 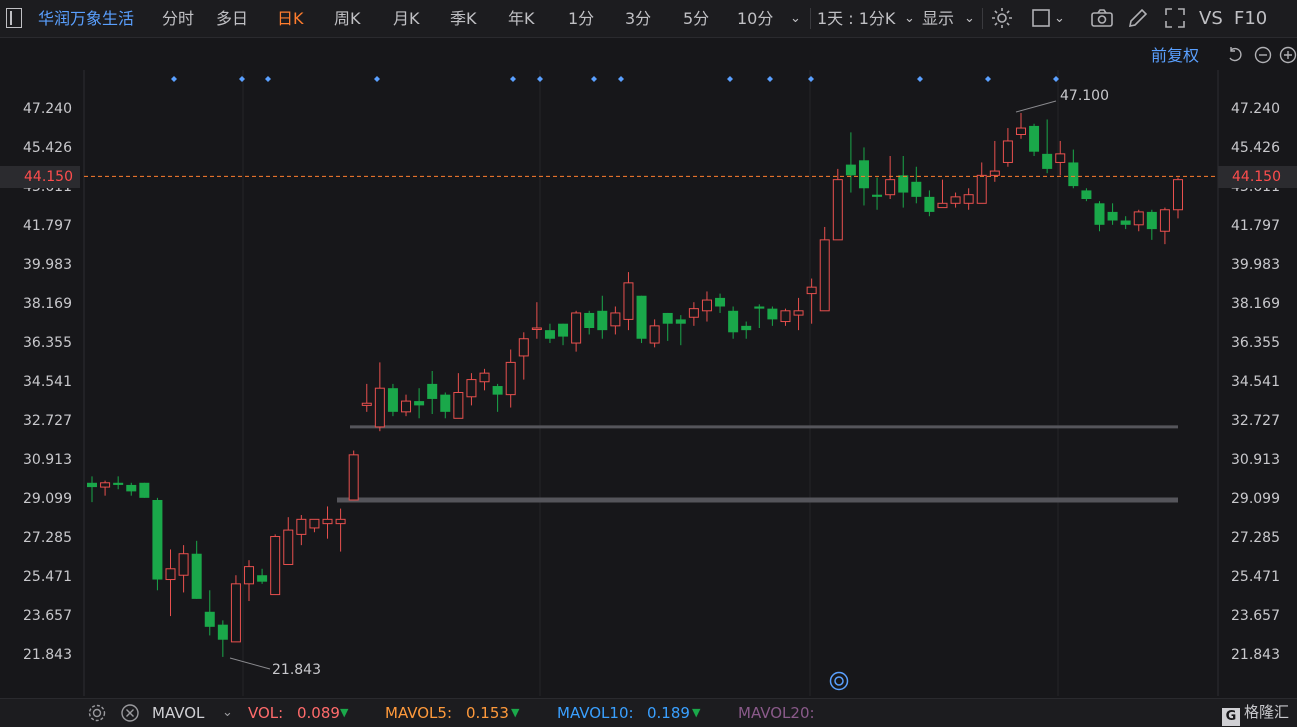 I want to click on price-axis-tick: 38.169, so click(x=47, y=304).